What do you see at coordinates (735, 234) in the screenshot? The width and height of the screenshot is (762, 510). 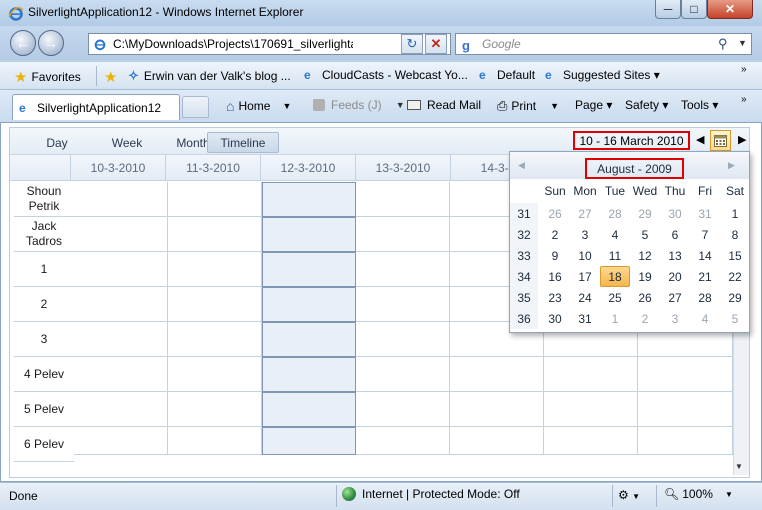 I see `calendar-day: 8` at bounding box center [735, 234].